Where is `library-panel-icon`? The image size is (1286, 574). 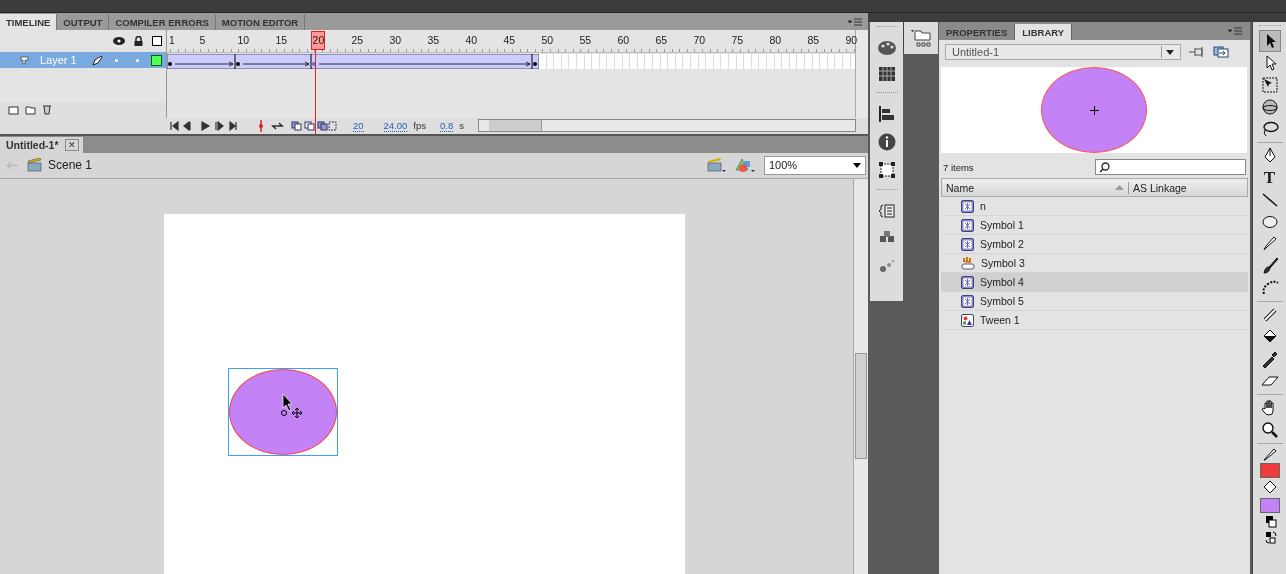
library-panel-icon is located at coordinates (921, 38).